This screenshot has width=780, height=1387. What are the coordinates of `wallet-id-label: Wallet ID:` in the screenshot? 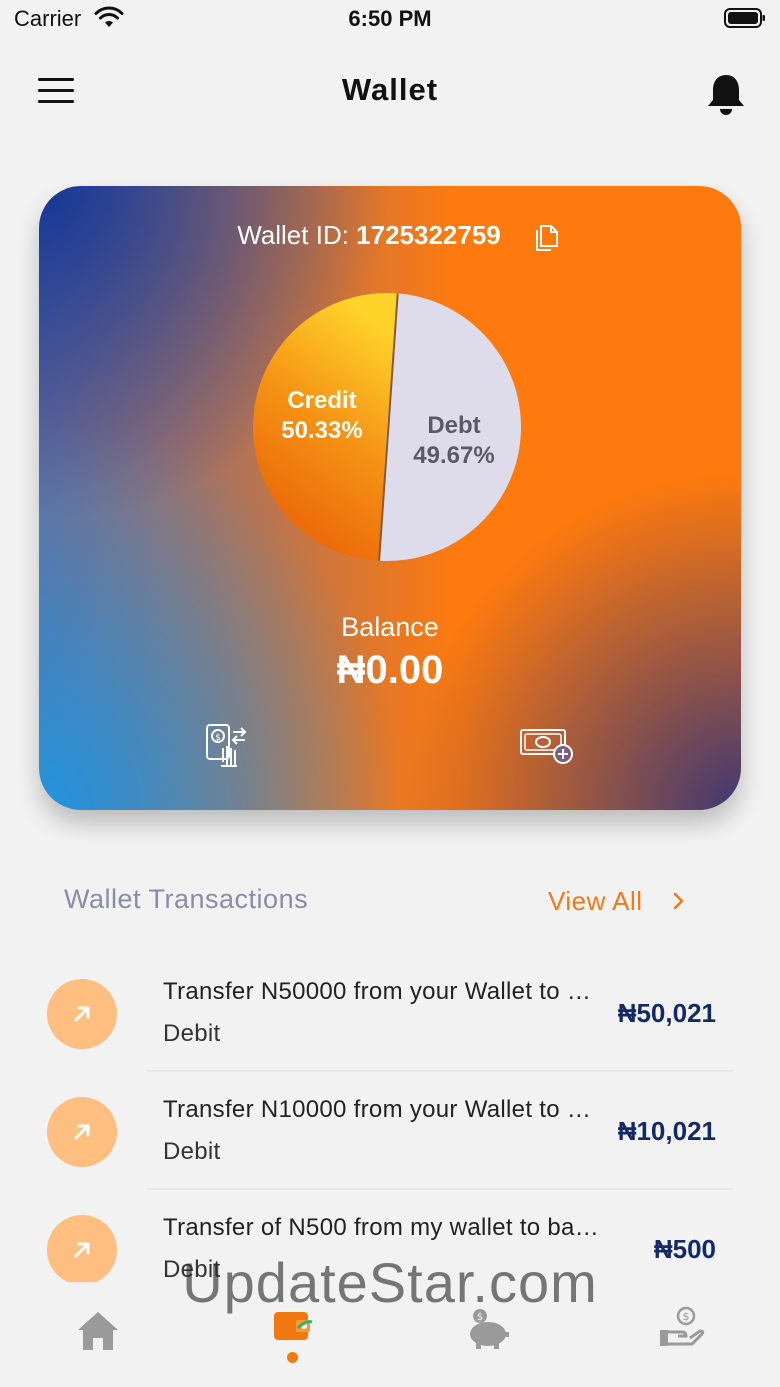 It's located at (293, 235).